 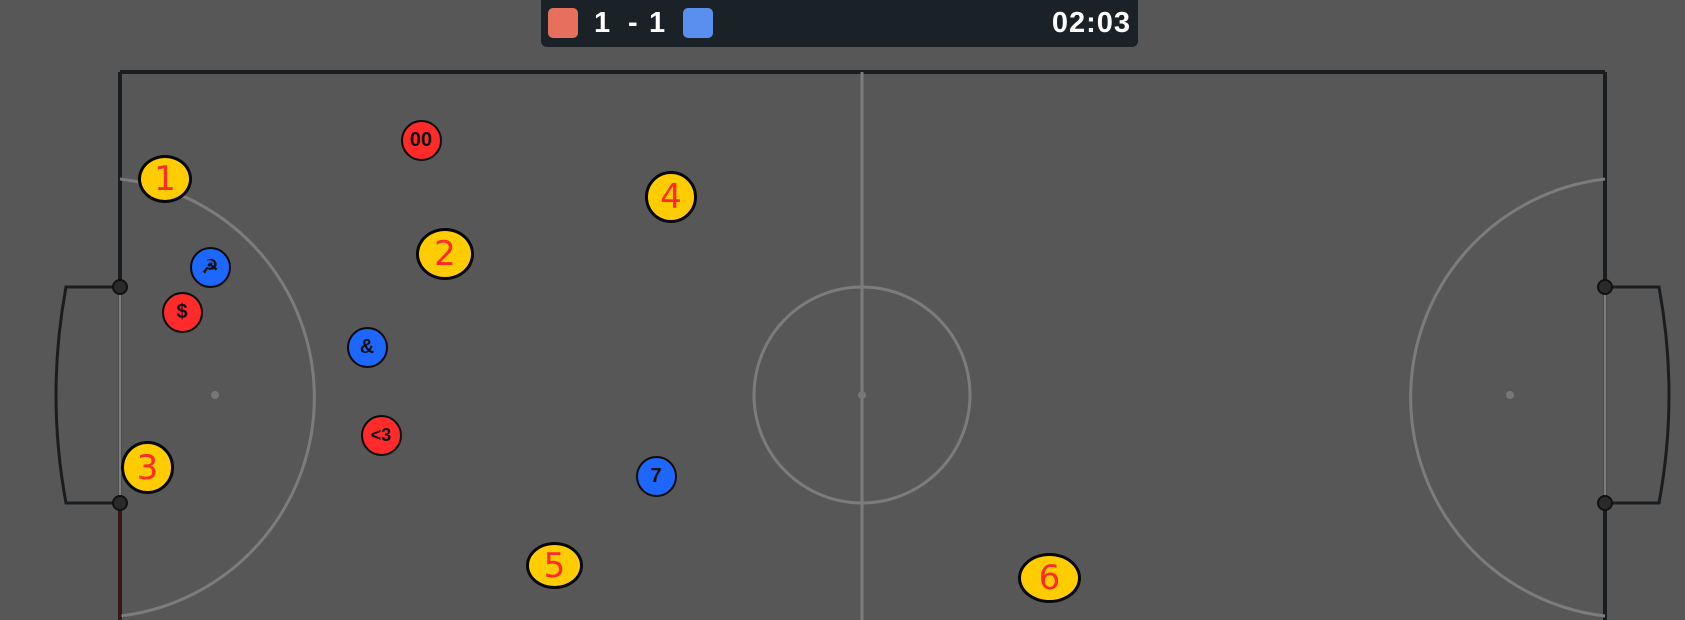 What do you see at coordinates (671, 197) in the screenshot?
I see `field-marker-4: 4` at bounding box center [671, 197].